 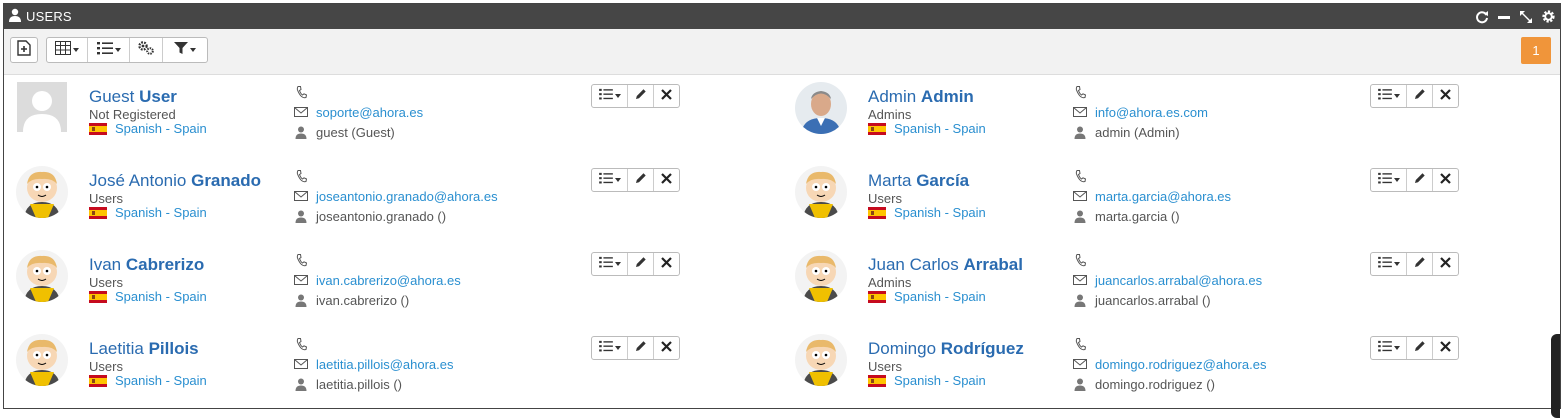 I want to click on first-name: Guest, so click(x=112, y=96).